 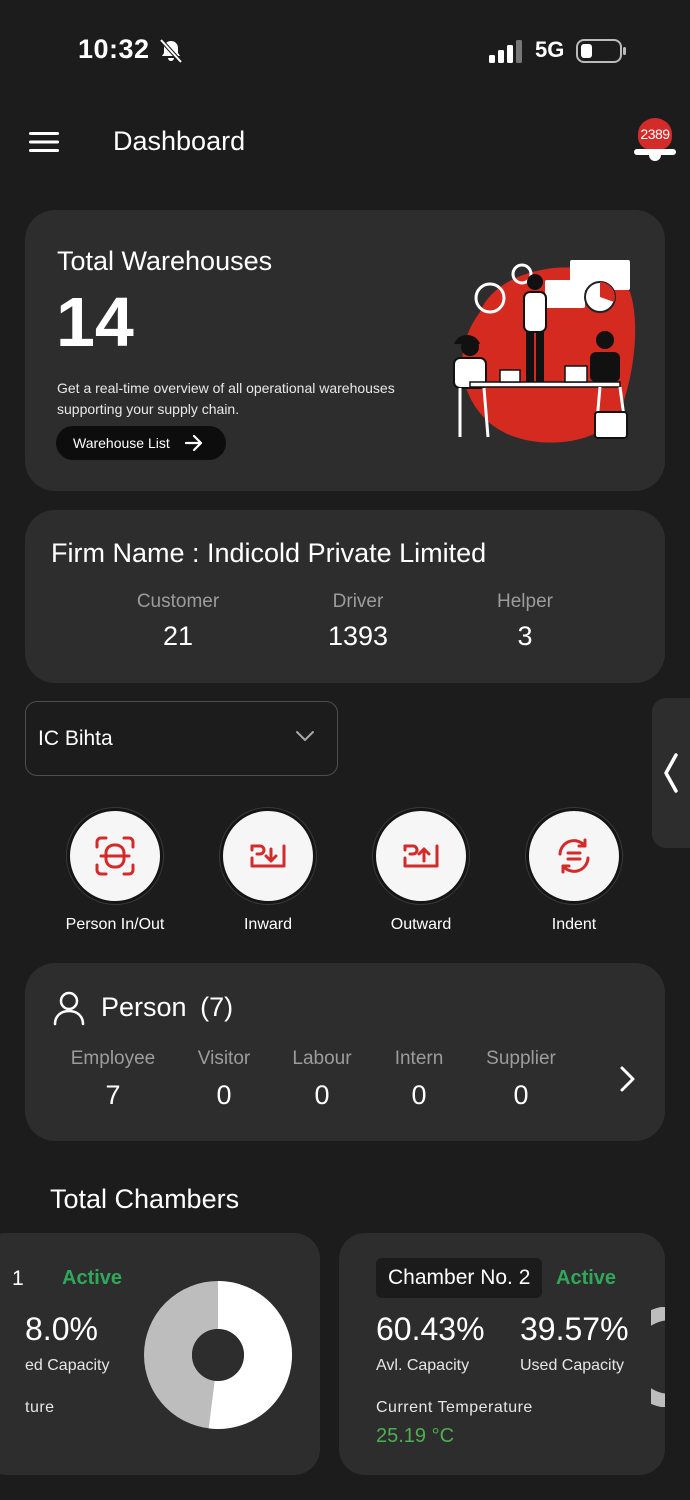 I want to click on labour-stat: Labour 0, so click(x=322, y=1079).